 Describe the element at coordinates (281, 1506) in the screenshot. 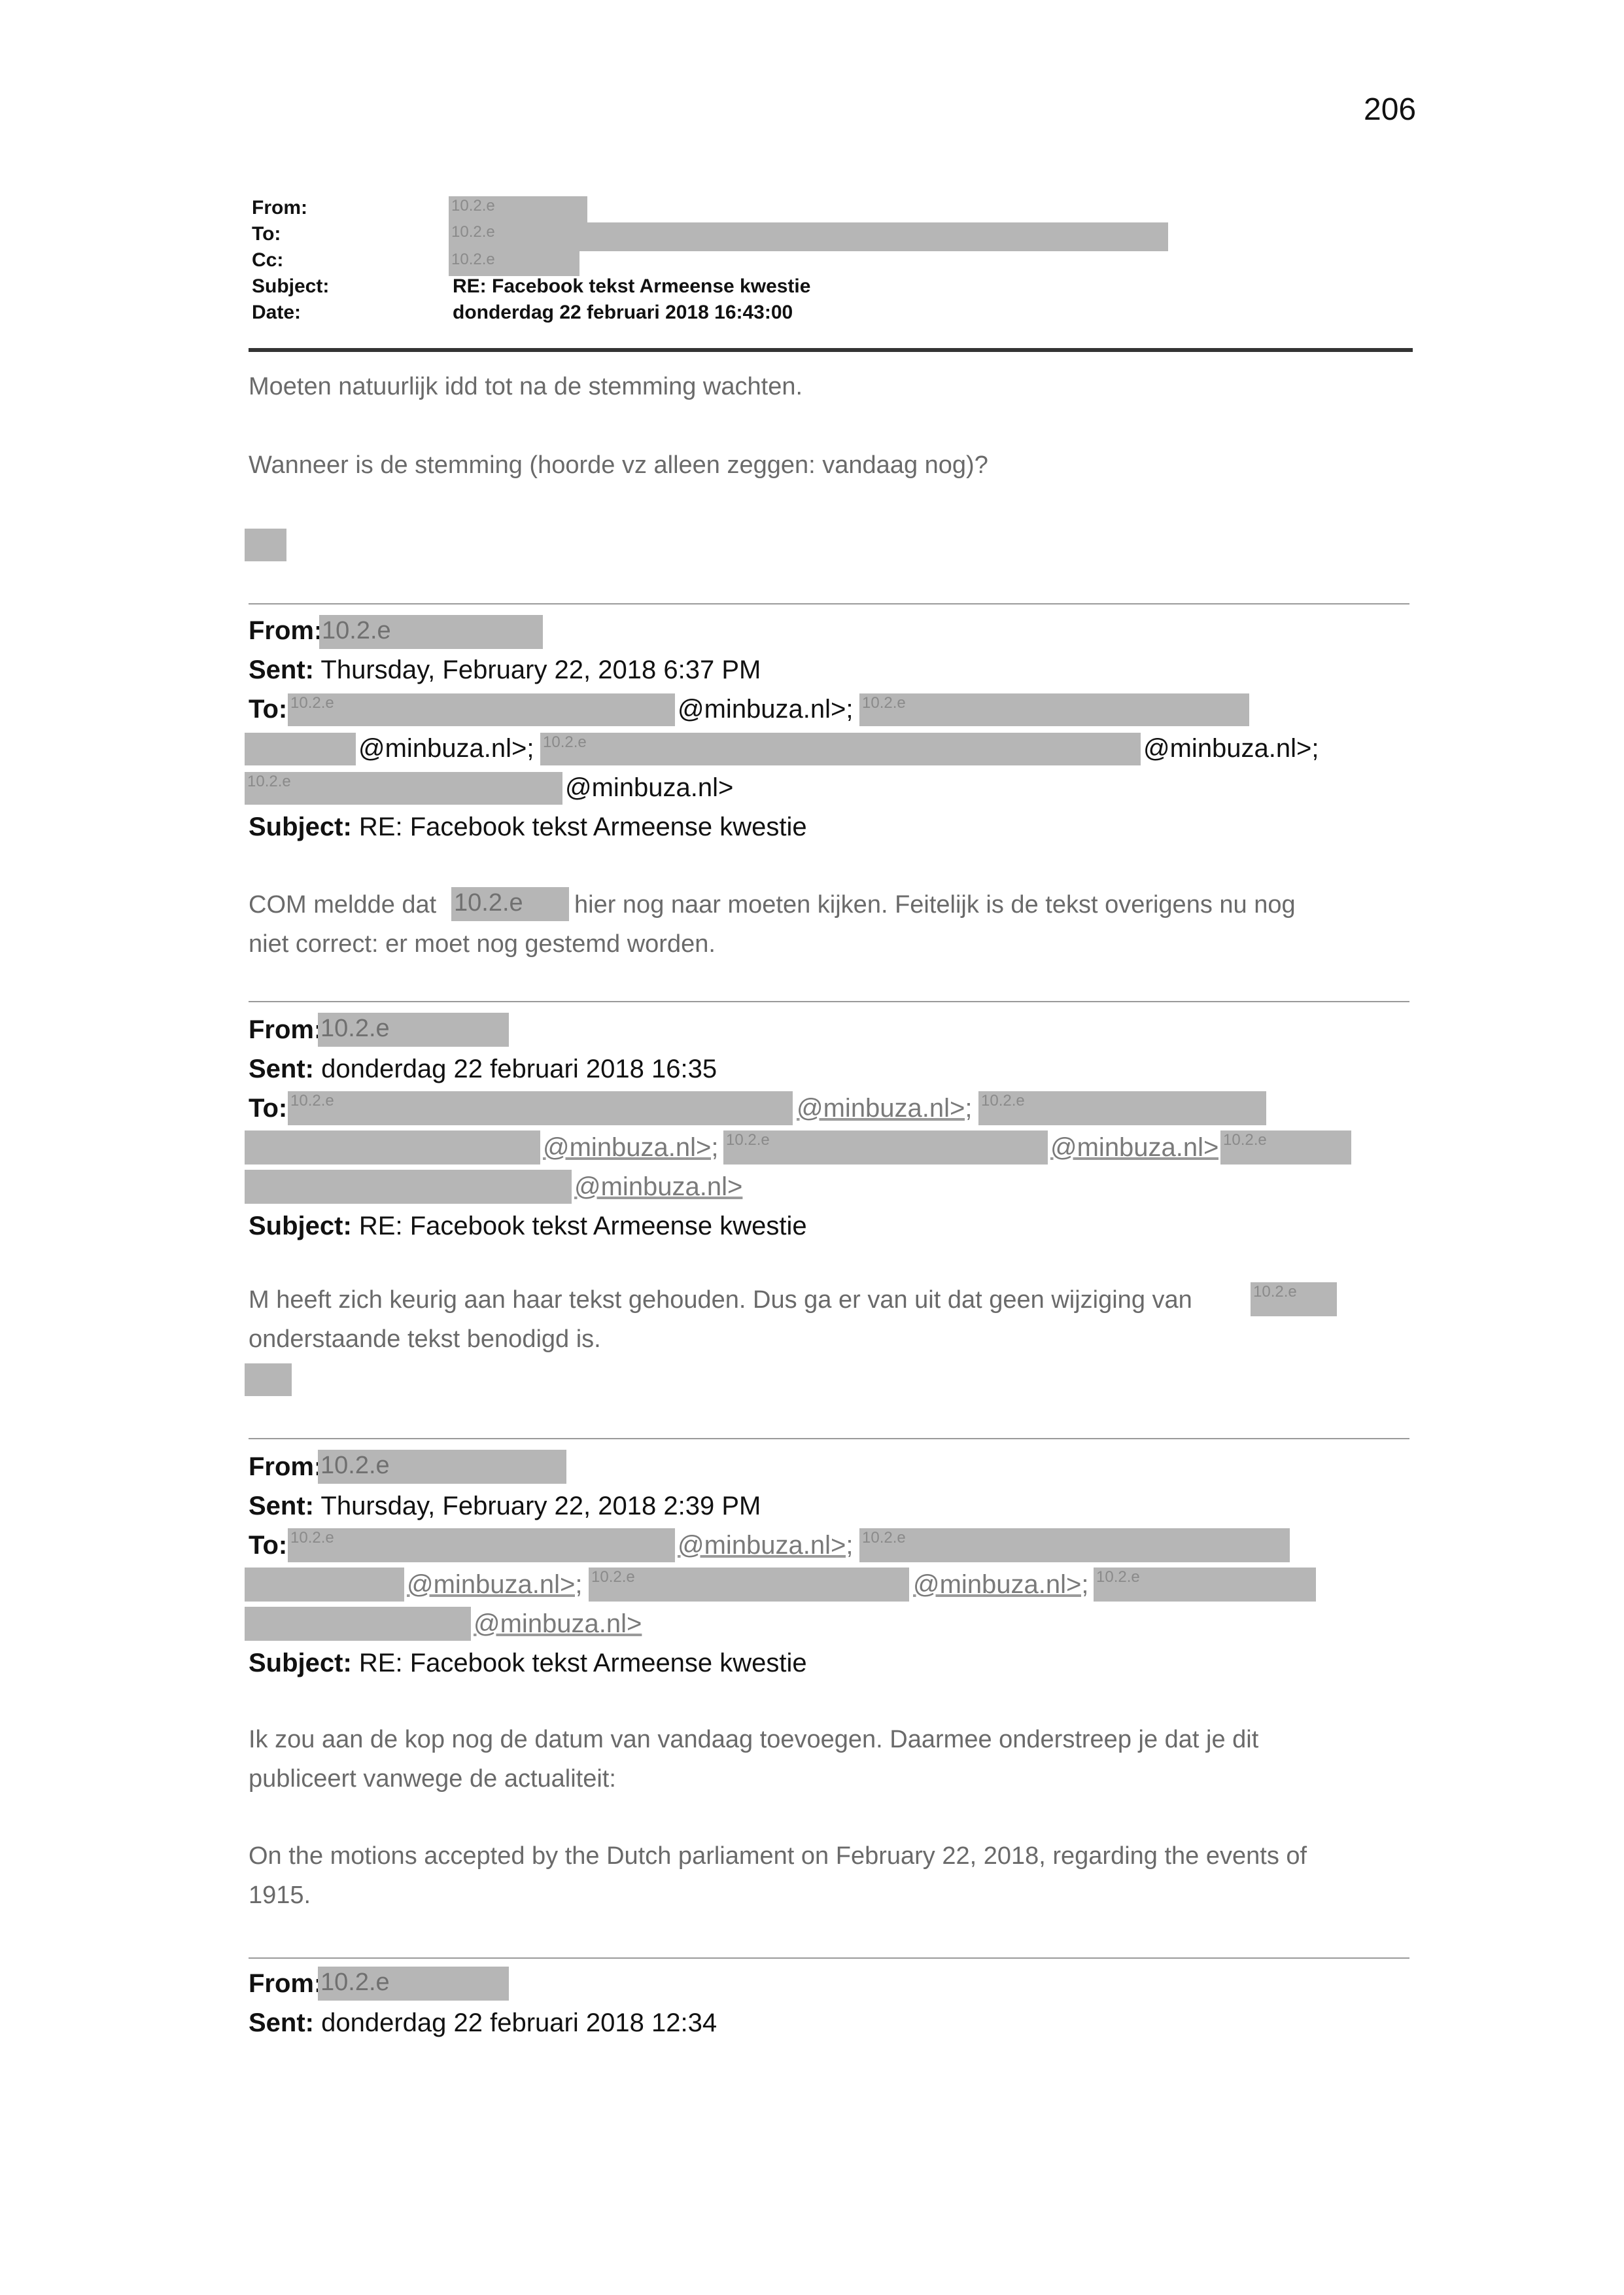

I see `message4-sent-label: Sent:` at that location.